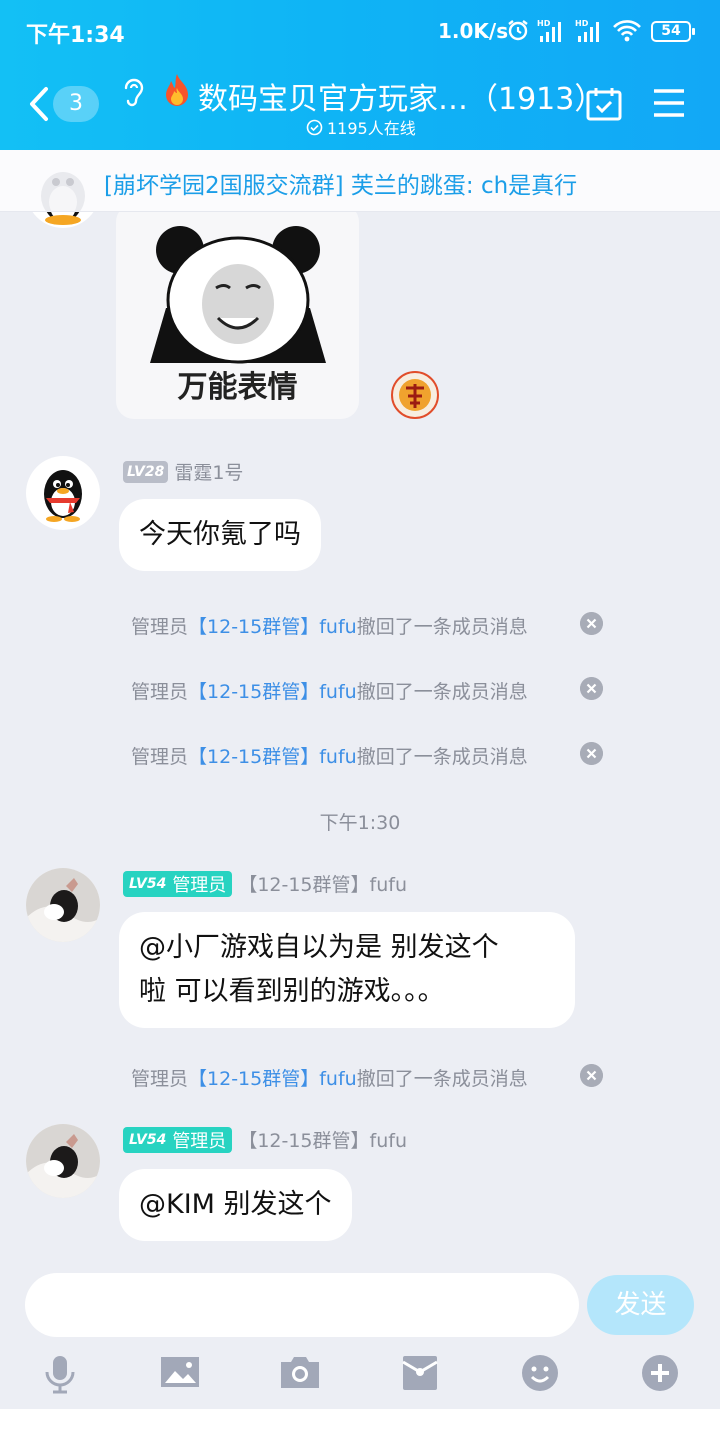 This screenshot has height=1439, width=720. I want to click on avatar, so click(63, 220).